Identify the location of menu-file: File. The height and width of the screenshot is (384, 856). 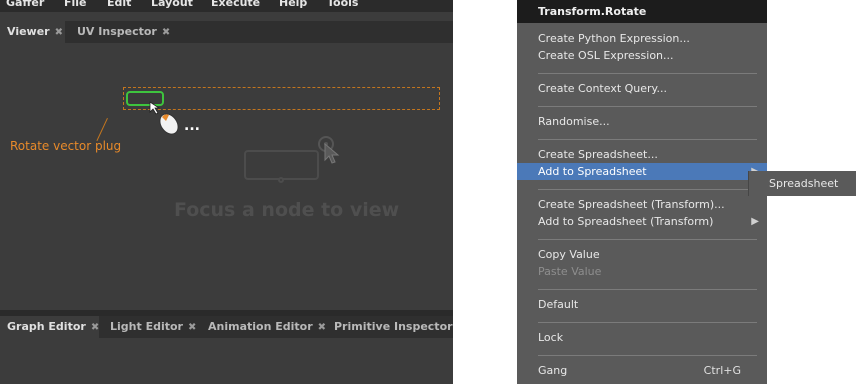
(75, 4).